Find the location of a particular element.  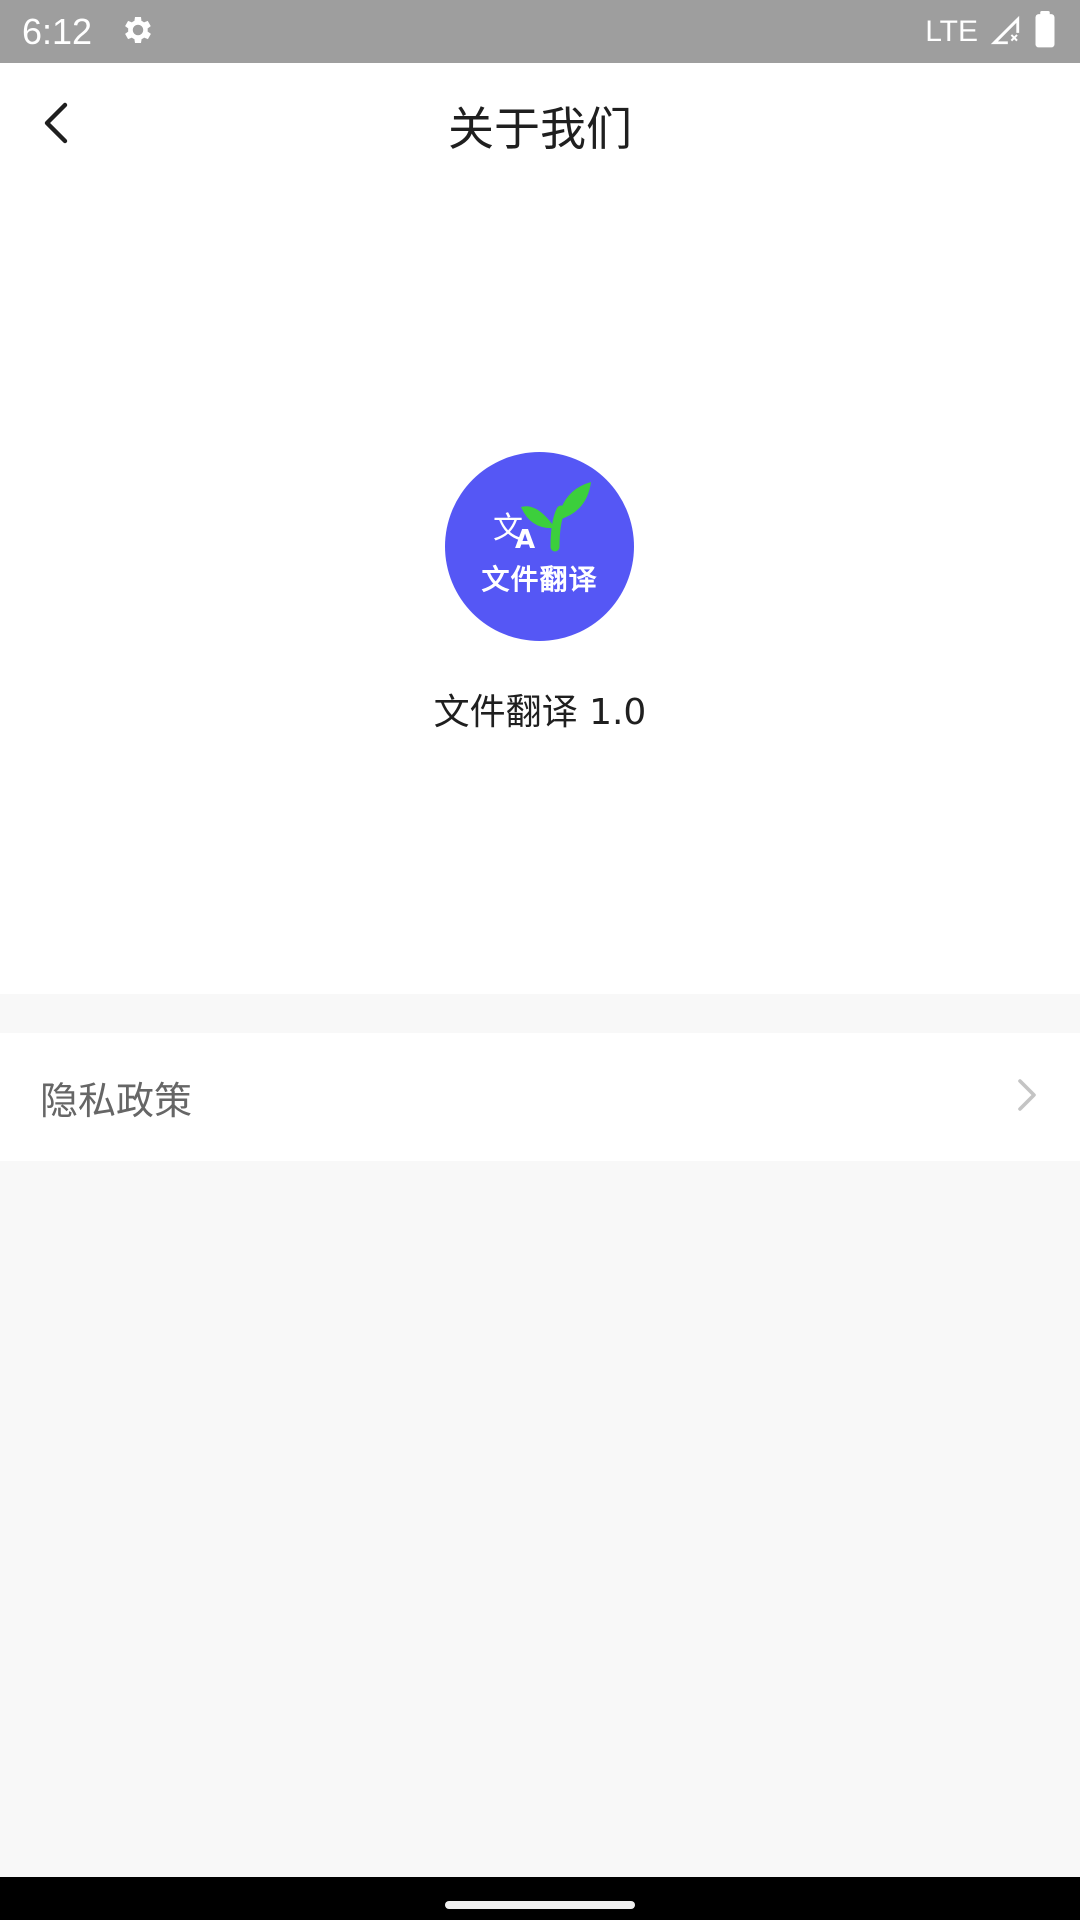

app-name-version: 文件翻译 1.0 is located at coordinates (540, 712).